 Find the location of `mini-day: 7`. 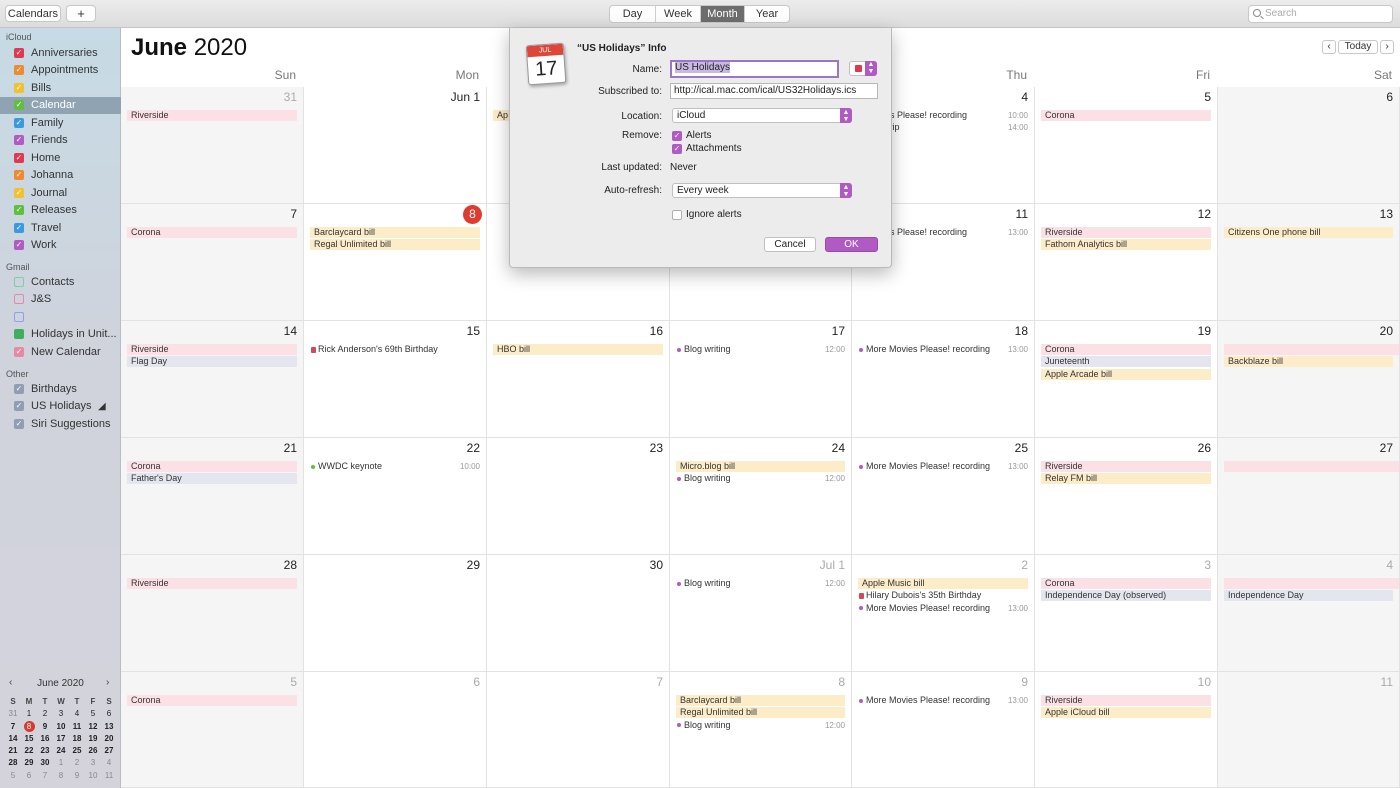

mini-day: 7 is located at coordinates (45, 776).